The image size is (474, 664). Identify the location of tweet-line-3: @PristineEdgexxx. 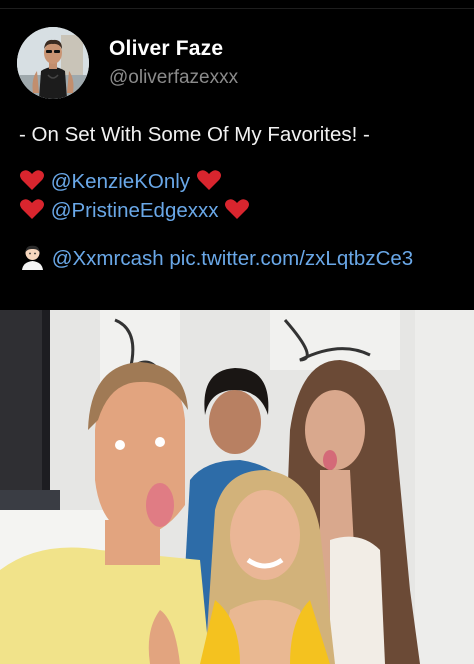
(244, 210).